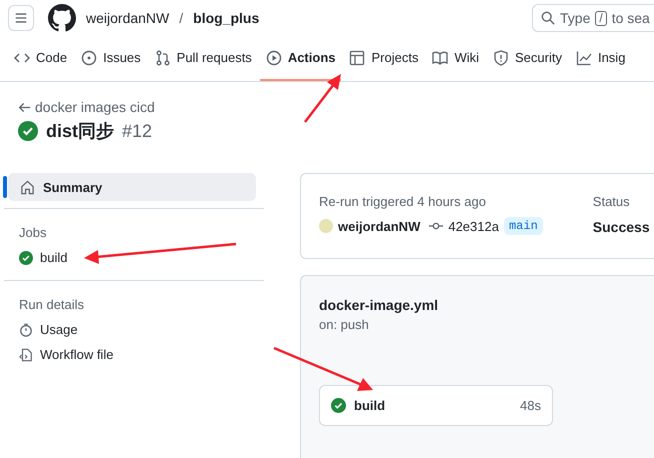  Describe the element at coordinates (203, 58) in the screenshot. I see `nav-tab: Pull requests` at that location.